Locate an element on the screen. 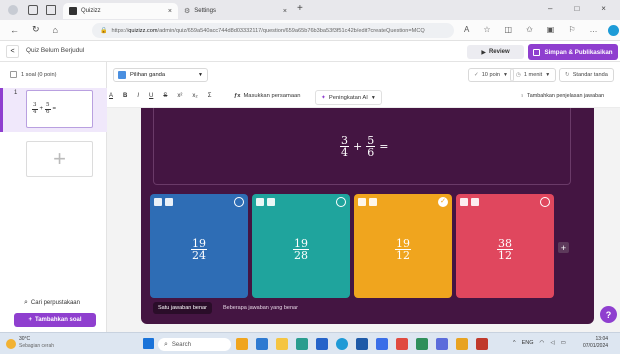  underline-button: U is located at coordinates (151, 96).